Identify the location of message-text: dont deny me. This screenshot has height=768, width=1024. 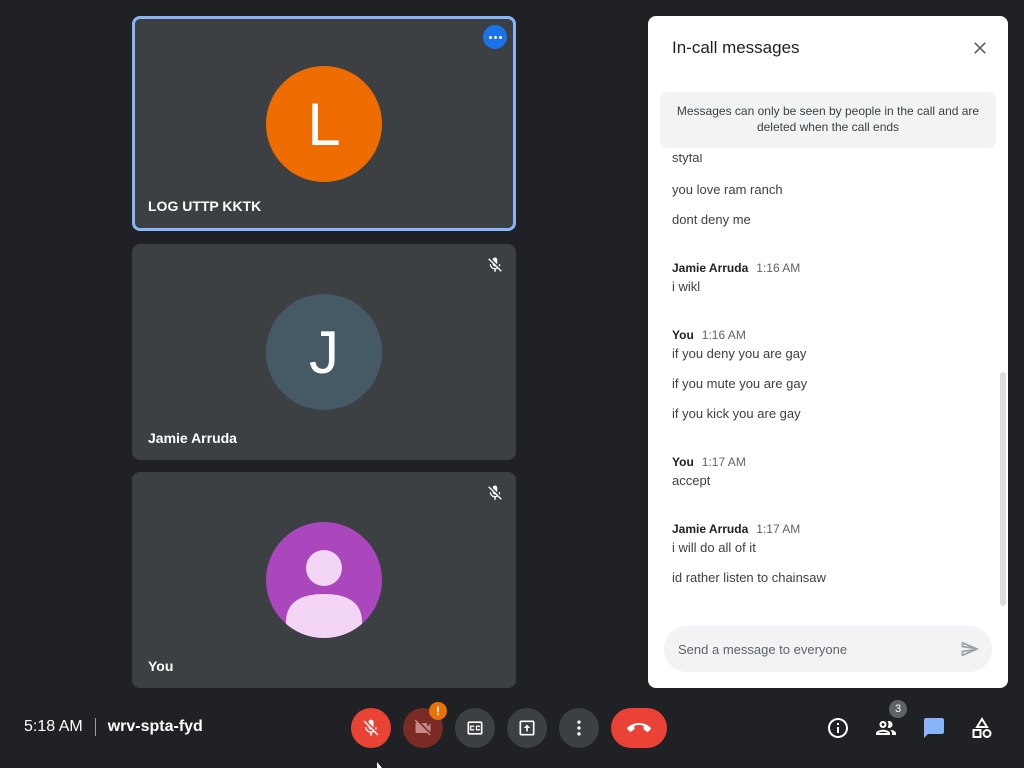
(711, 219).